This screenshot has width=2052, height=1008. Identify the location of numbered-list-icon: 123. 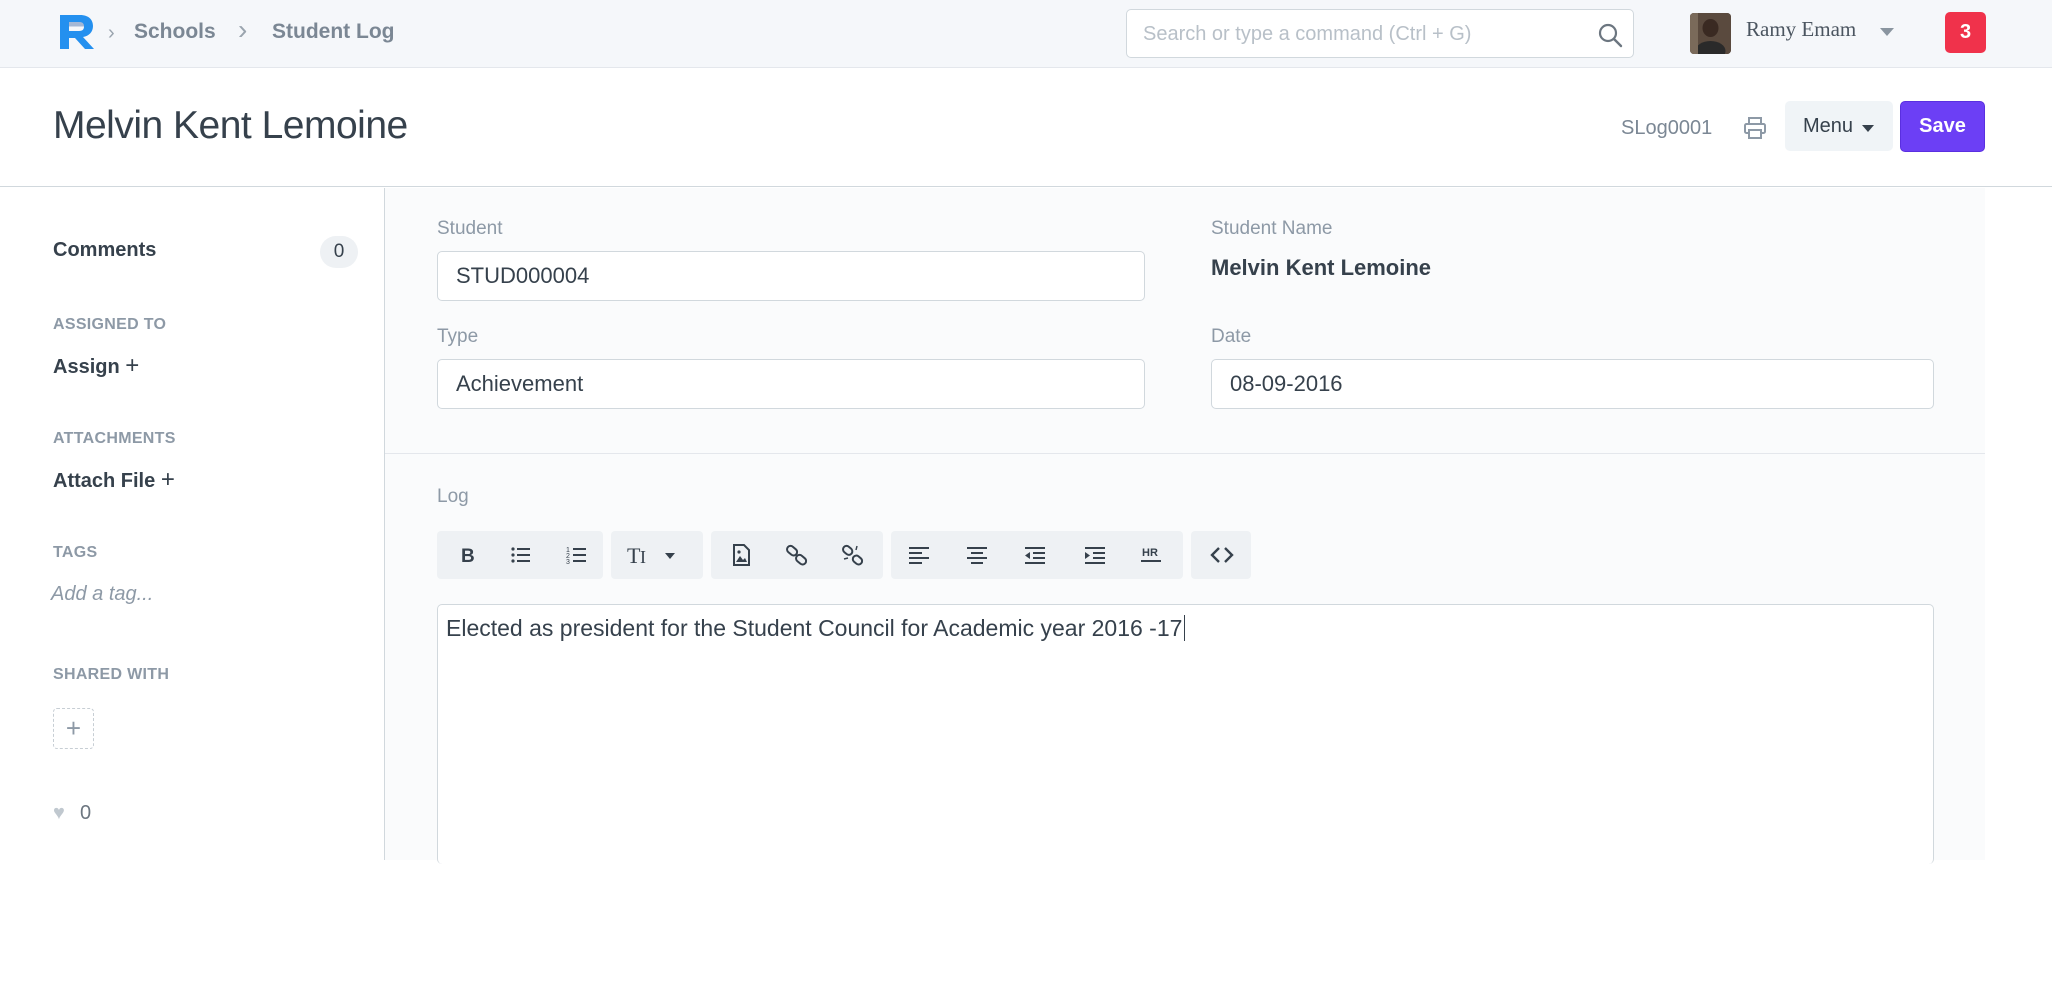
(576, 555).